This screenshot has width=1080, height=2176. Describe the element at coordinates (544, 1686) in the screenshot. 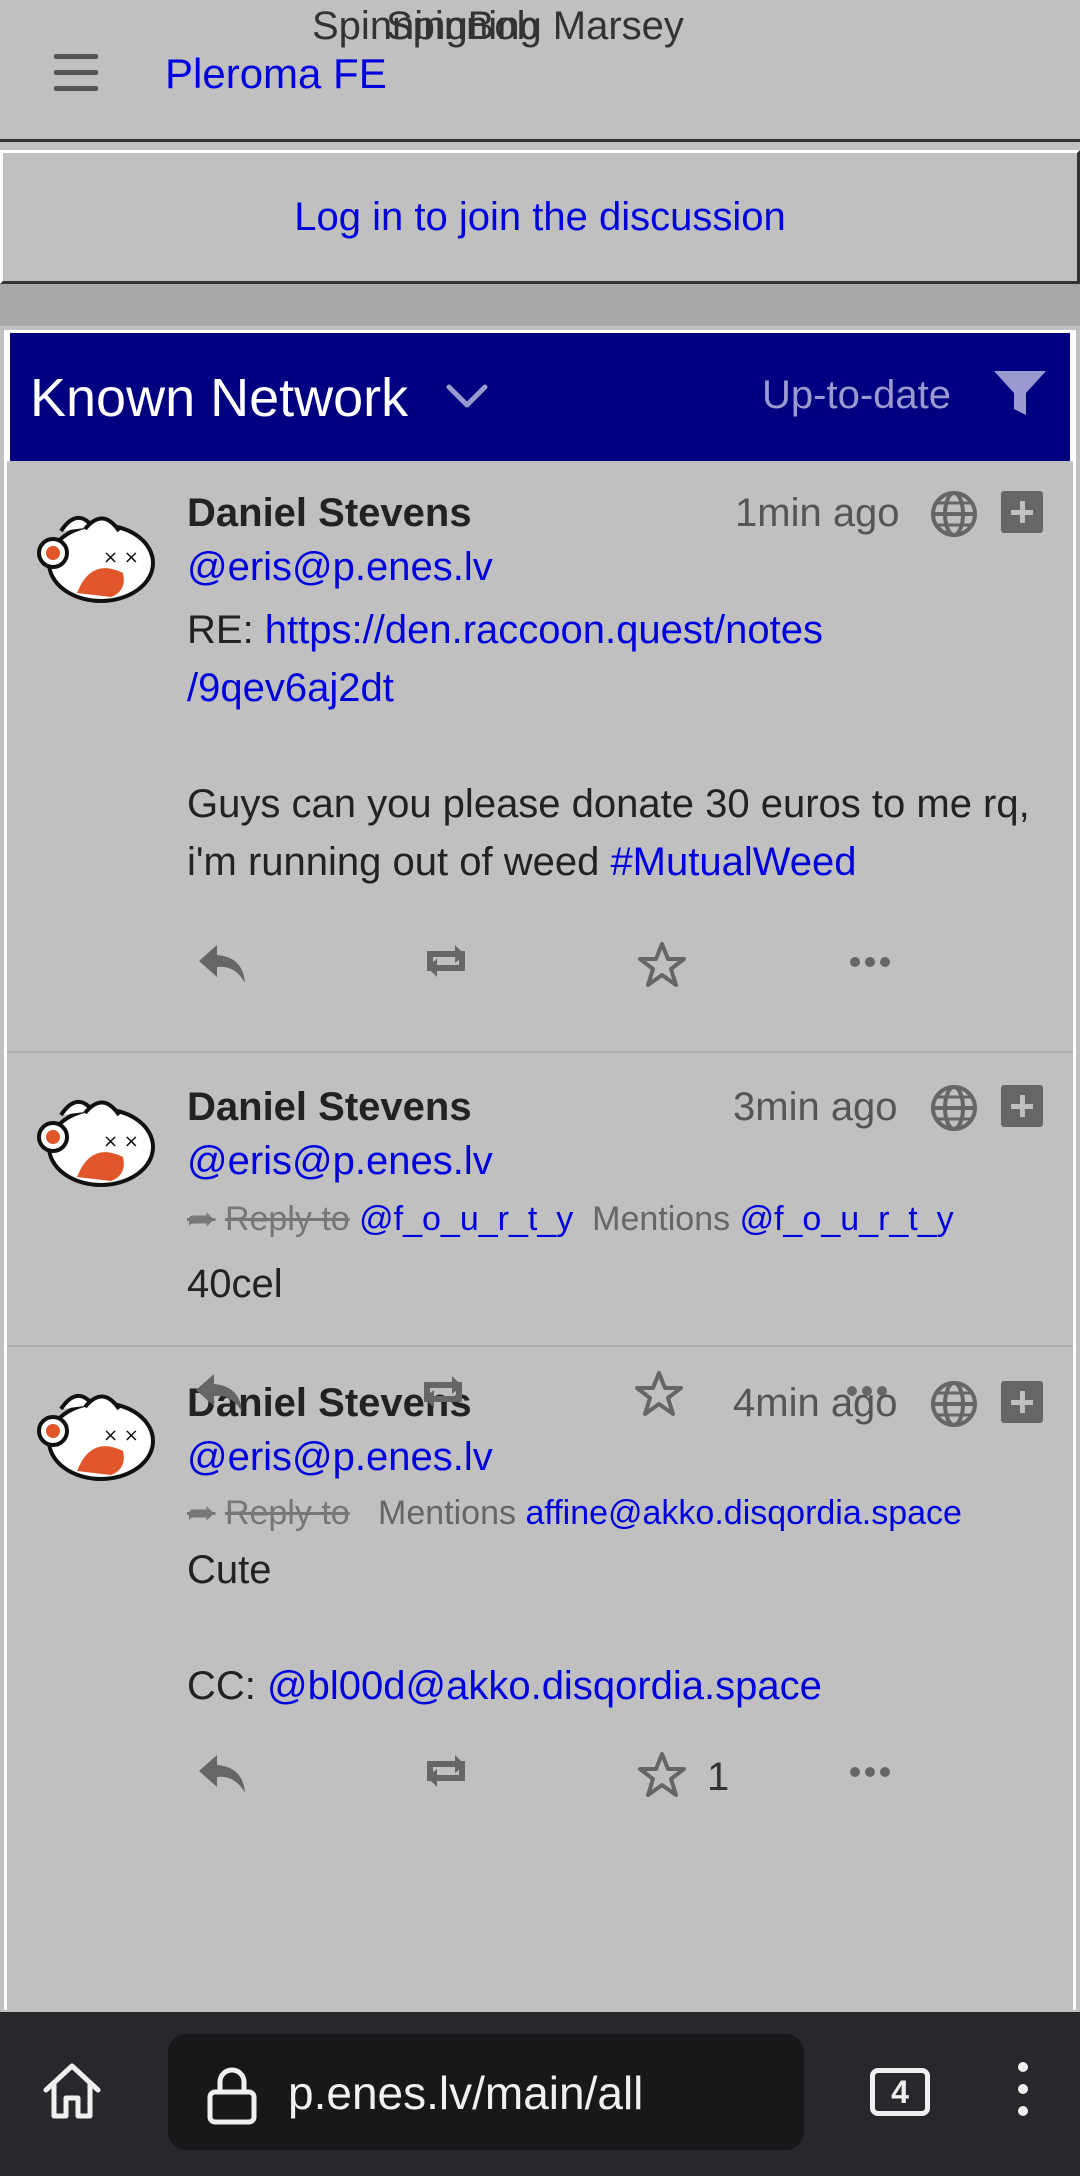

I see `cc-mention-link: @bl00d@akko.disqordia.space` at that location.